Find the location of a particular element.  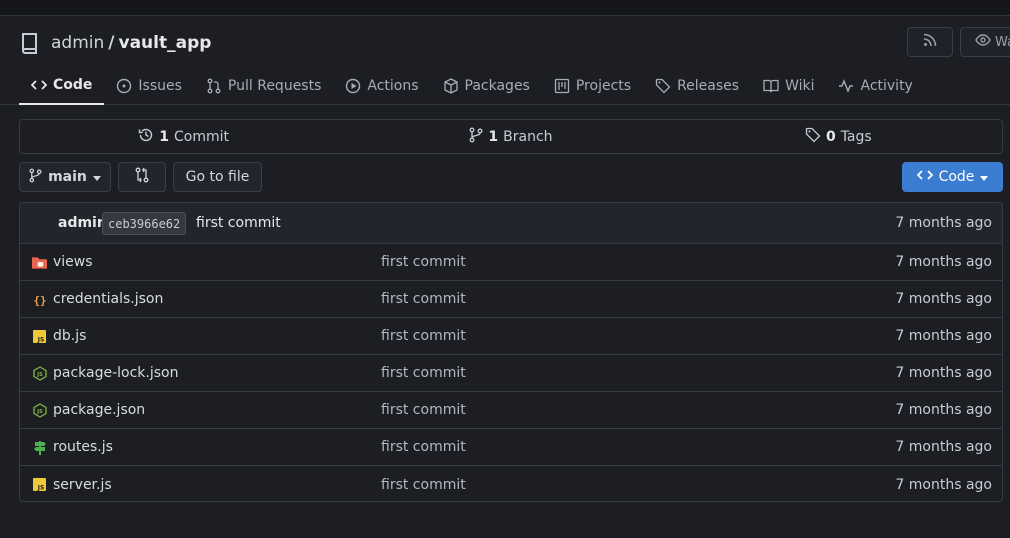

branches-stat-link: 1 Branch is located at coordinates (510, 136).